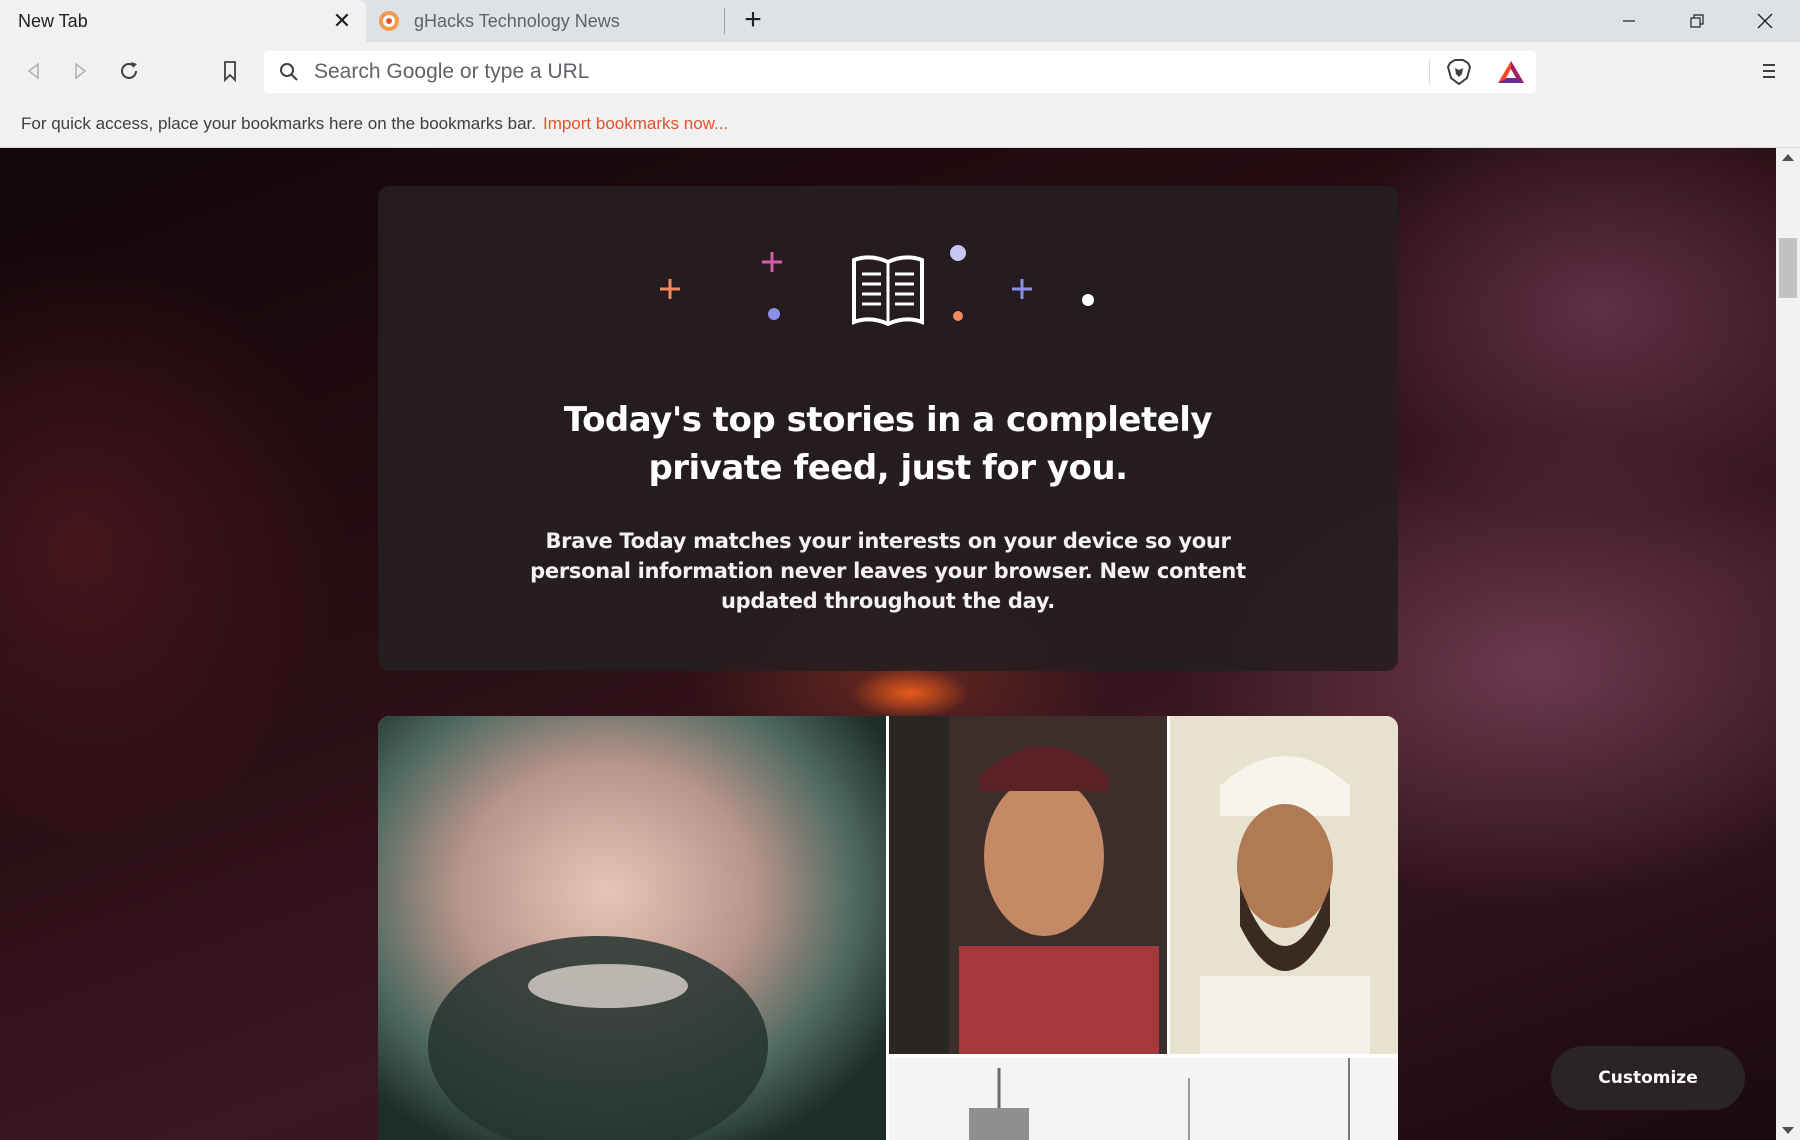 Image resolution: width=1800 pixels, height=1140 pixels. I want to click on reload-icon, so click(129, 70).